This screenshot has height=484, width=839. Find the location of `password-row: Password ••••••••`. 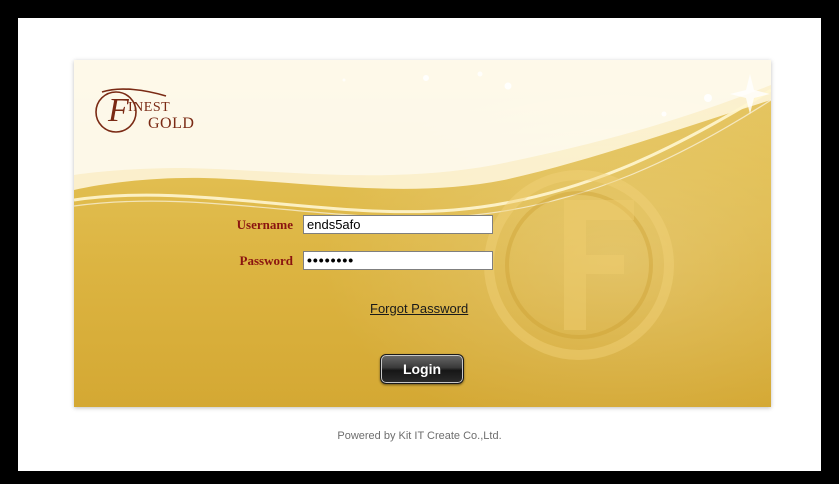

password-row: Password •••••••• is located at coordinates (345, 260).